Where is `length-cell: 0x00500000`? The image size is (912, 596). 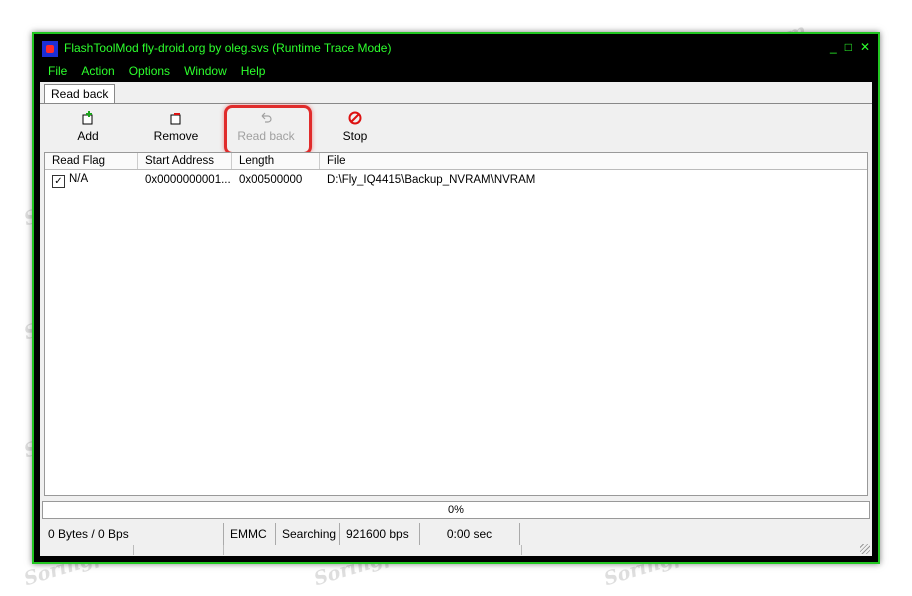
length-cell: 0x00500000 is located at coordinates (271, 180).